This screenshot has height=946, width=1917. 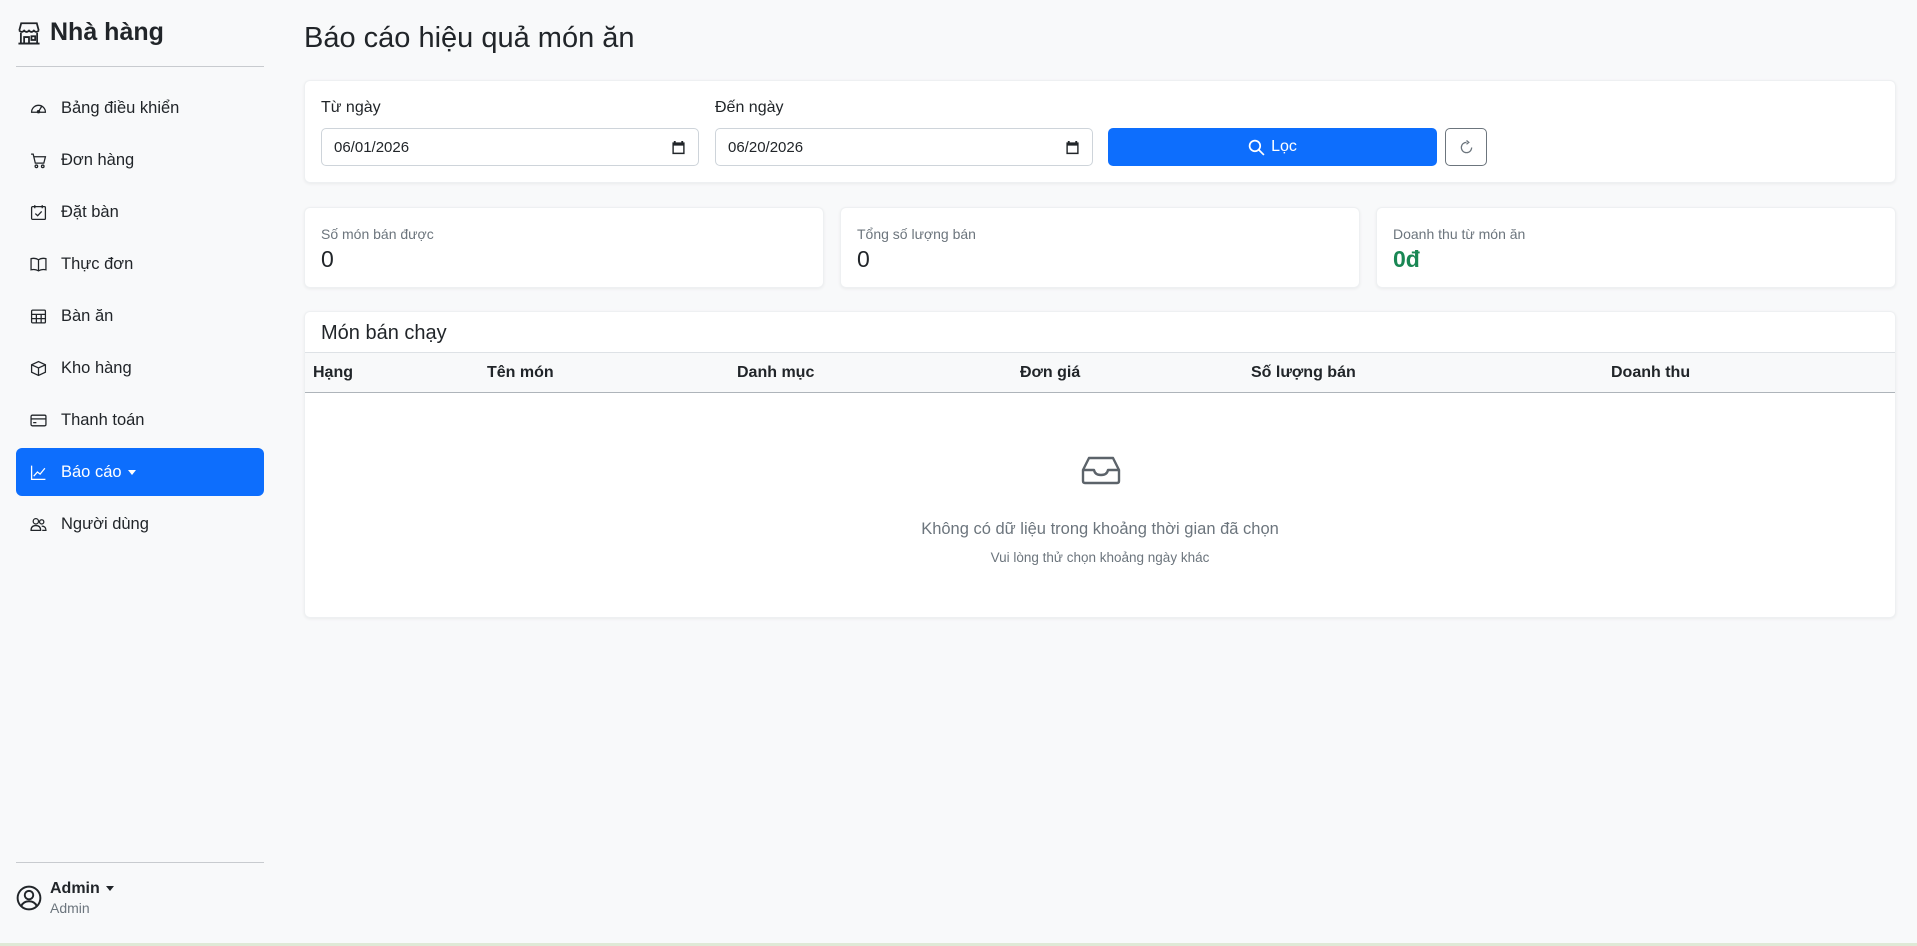 What do you see at coordinates (140, 212) in the screenshot?
I see `sidebar-item-reservations: Đặt bàn` at bounding box center [140, 212].